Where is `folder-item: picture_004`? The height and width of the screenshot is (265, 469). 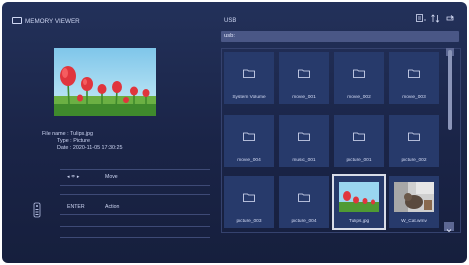
folder-item: picture_004 is located at coordinates (304, 202).